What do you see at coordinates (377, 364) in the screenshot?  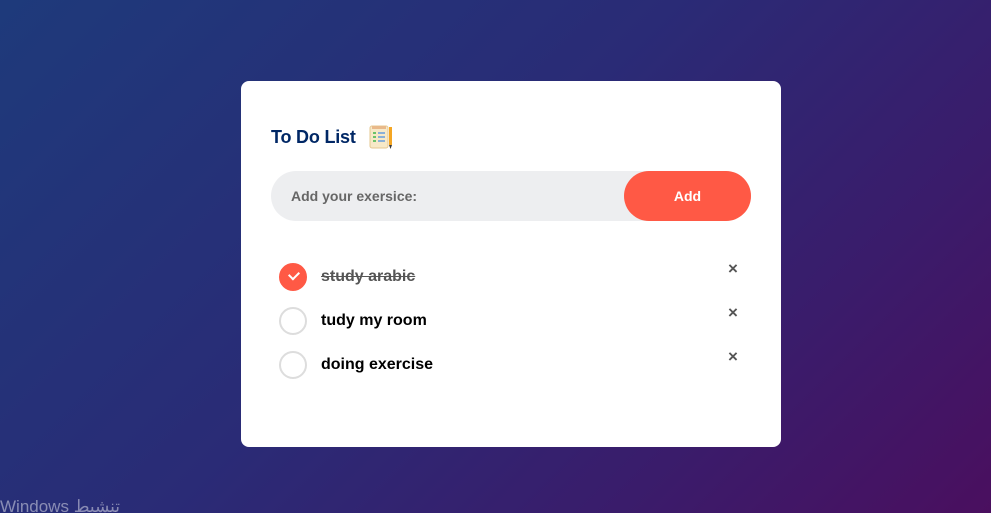 I see `task-label: doing exercise` at bounding box center [377, 364].